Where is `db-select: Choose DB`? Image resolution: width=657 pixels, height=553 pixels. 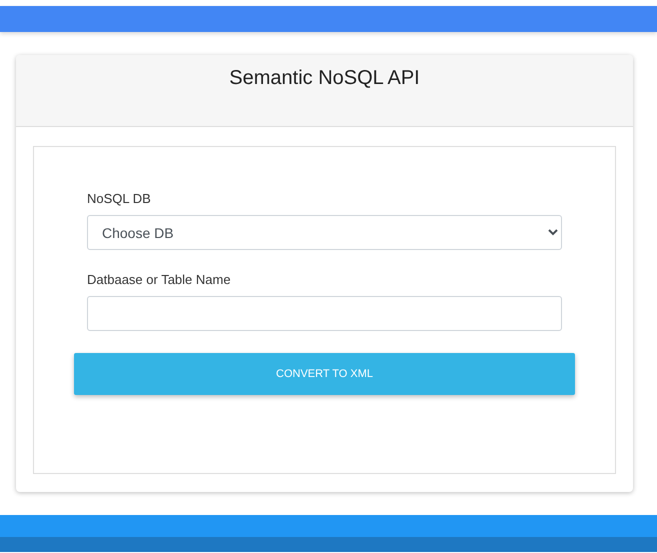 db-select: Choose DB is located at coordinates (324, 232).